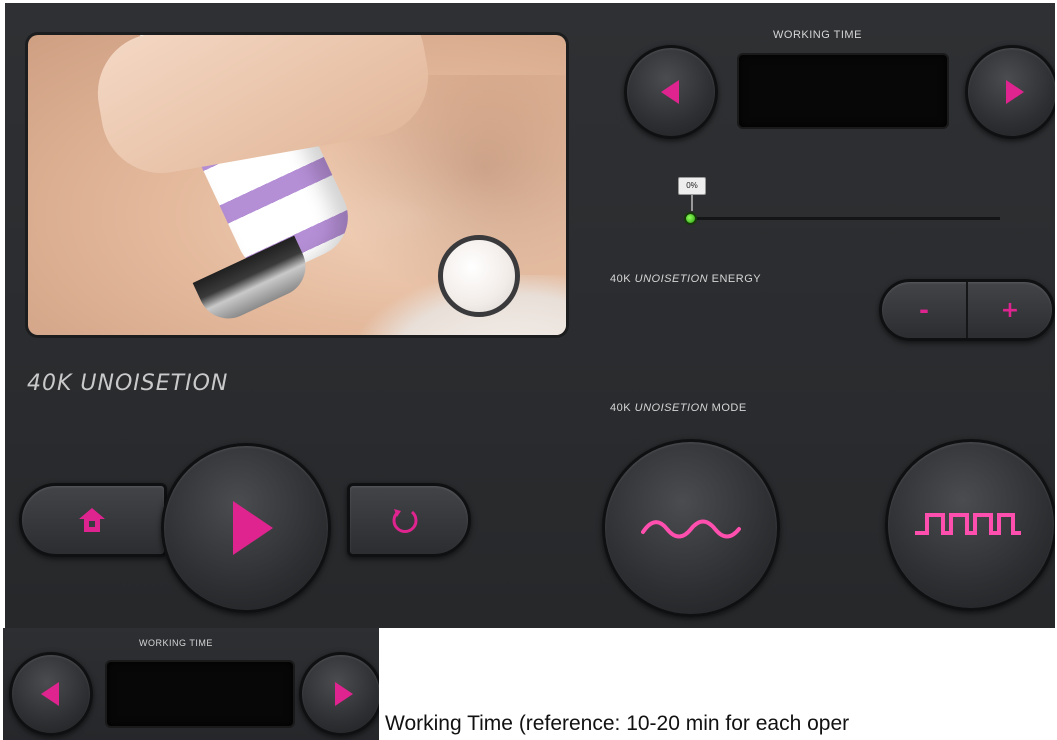  What do you see at coordinates (621, 279) in the screenshot?
I see `energy-label-prefix: 40K` at bounding box center [621, 279].